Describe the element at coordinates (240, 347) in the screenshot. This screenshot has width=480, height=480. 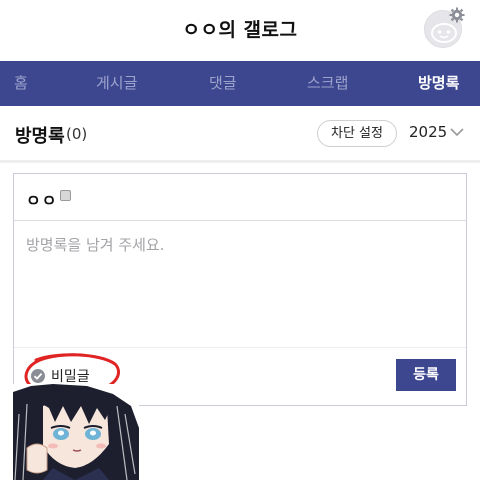
I see `memo-bottom-line` at that location.